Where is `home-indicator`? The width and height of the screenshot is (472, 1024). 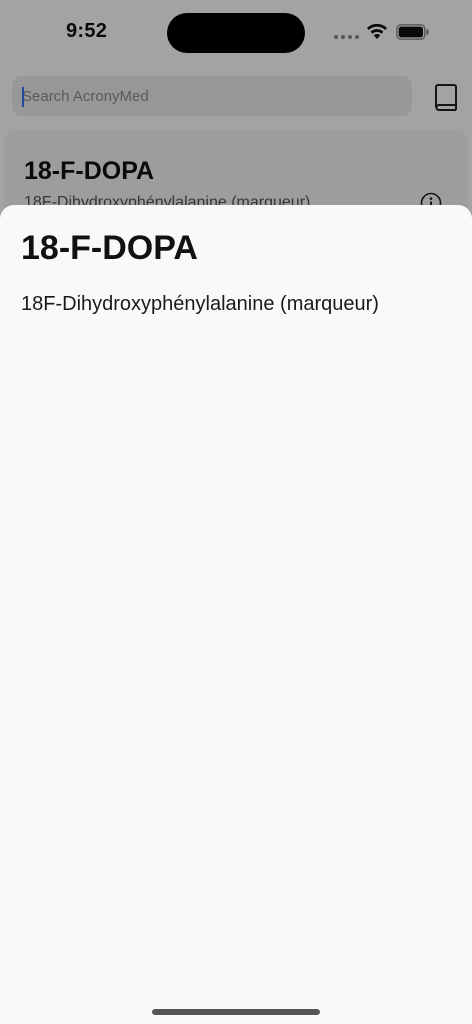
home-indicator is located at coordinates (236, 1012).